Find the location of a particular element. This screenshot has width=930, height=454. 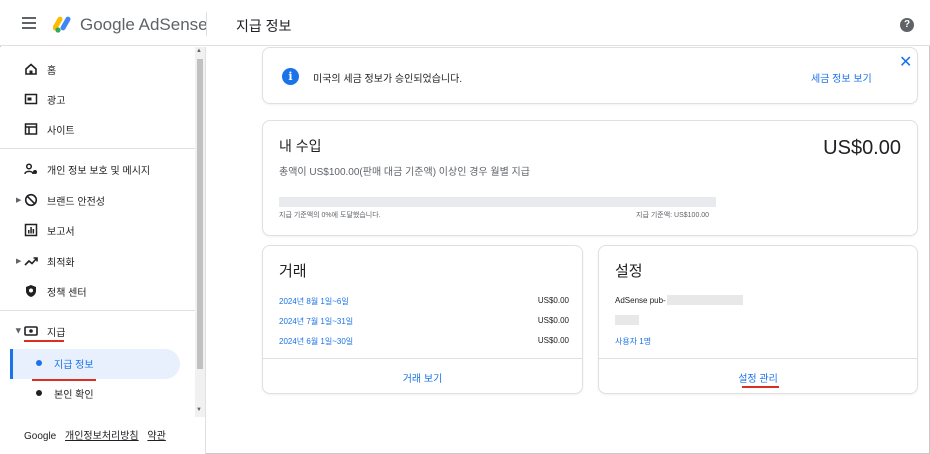

sidebar-item-optimization: ▶ 최적화 is located at coordinates (97, 261).